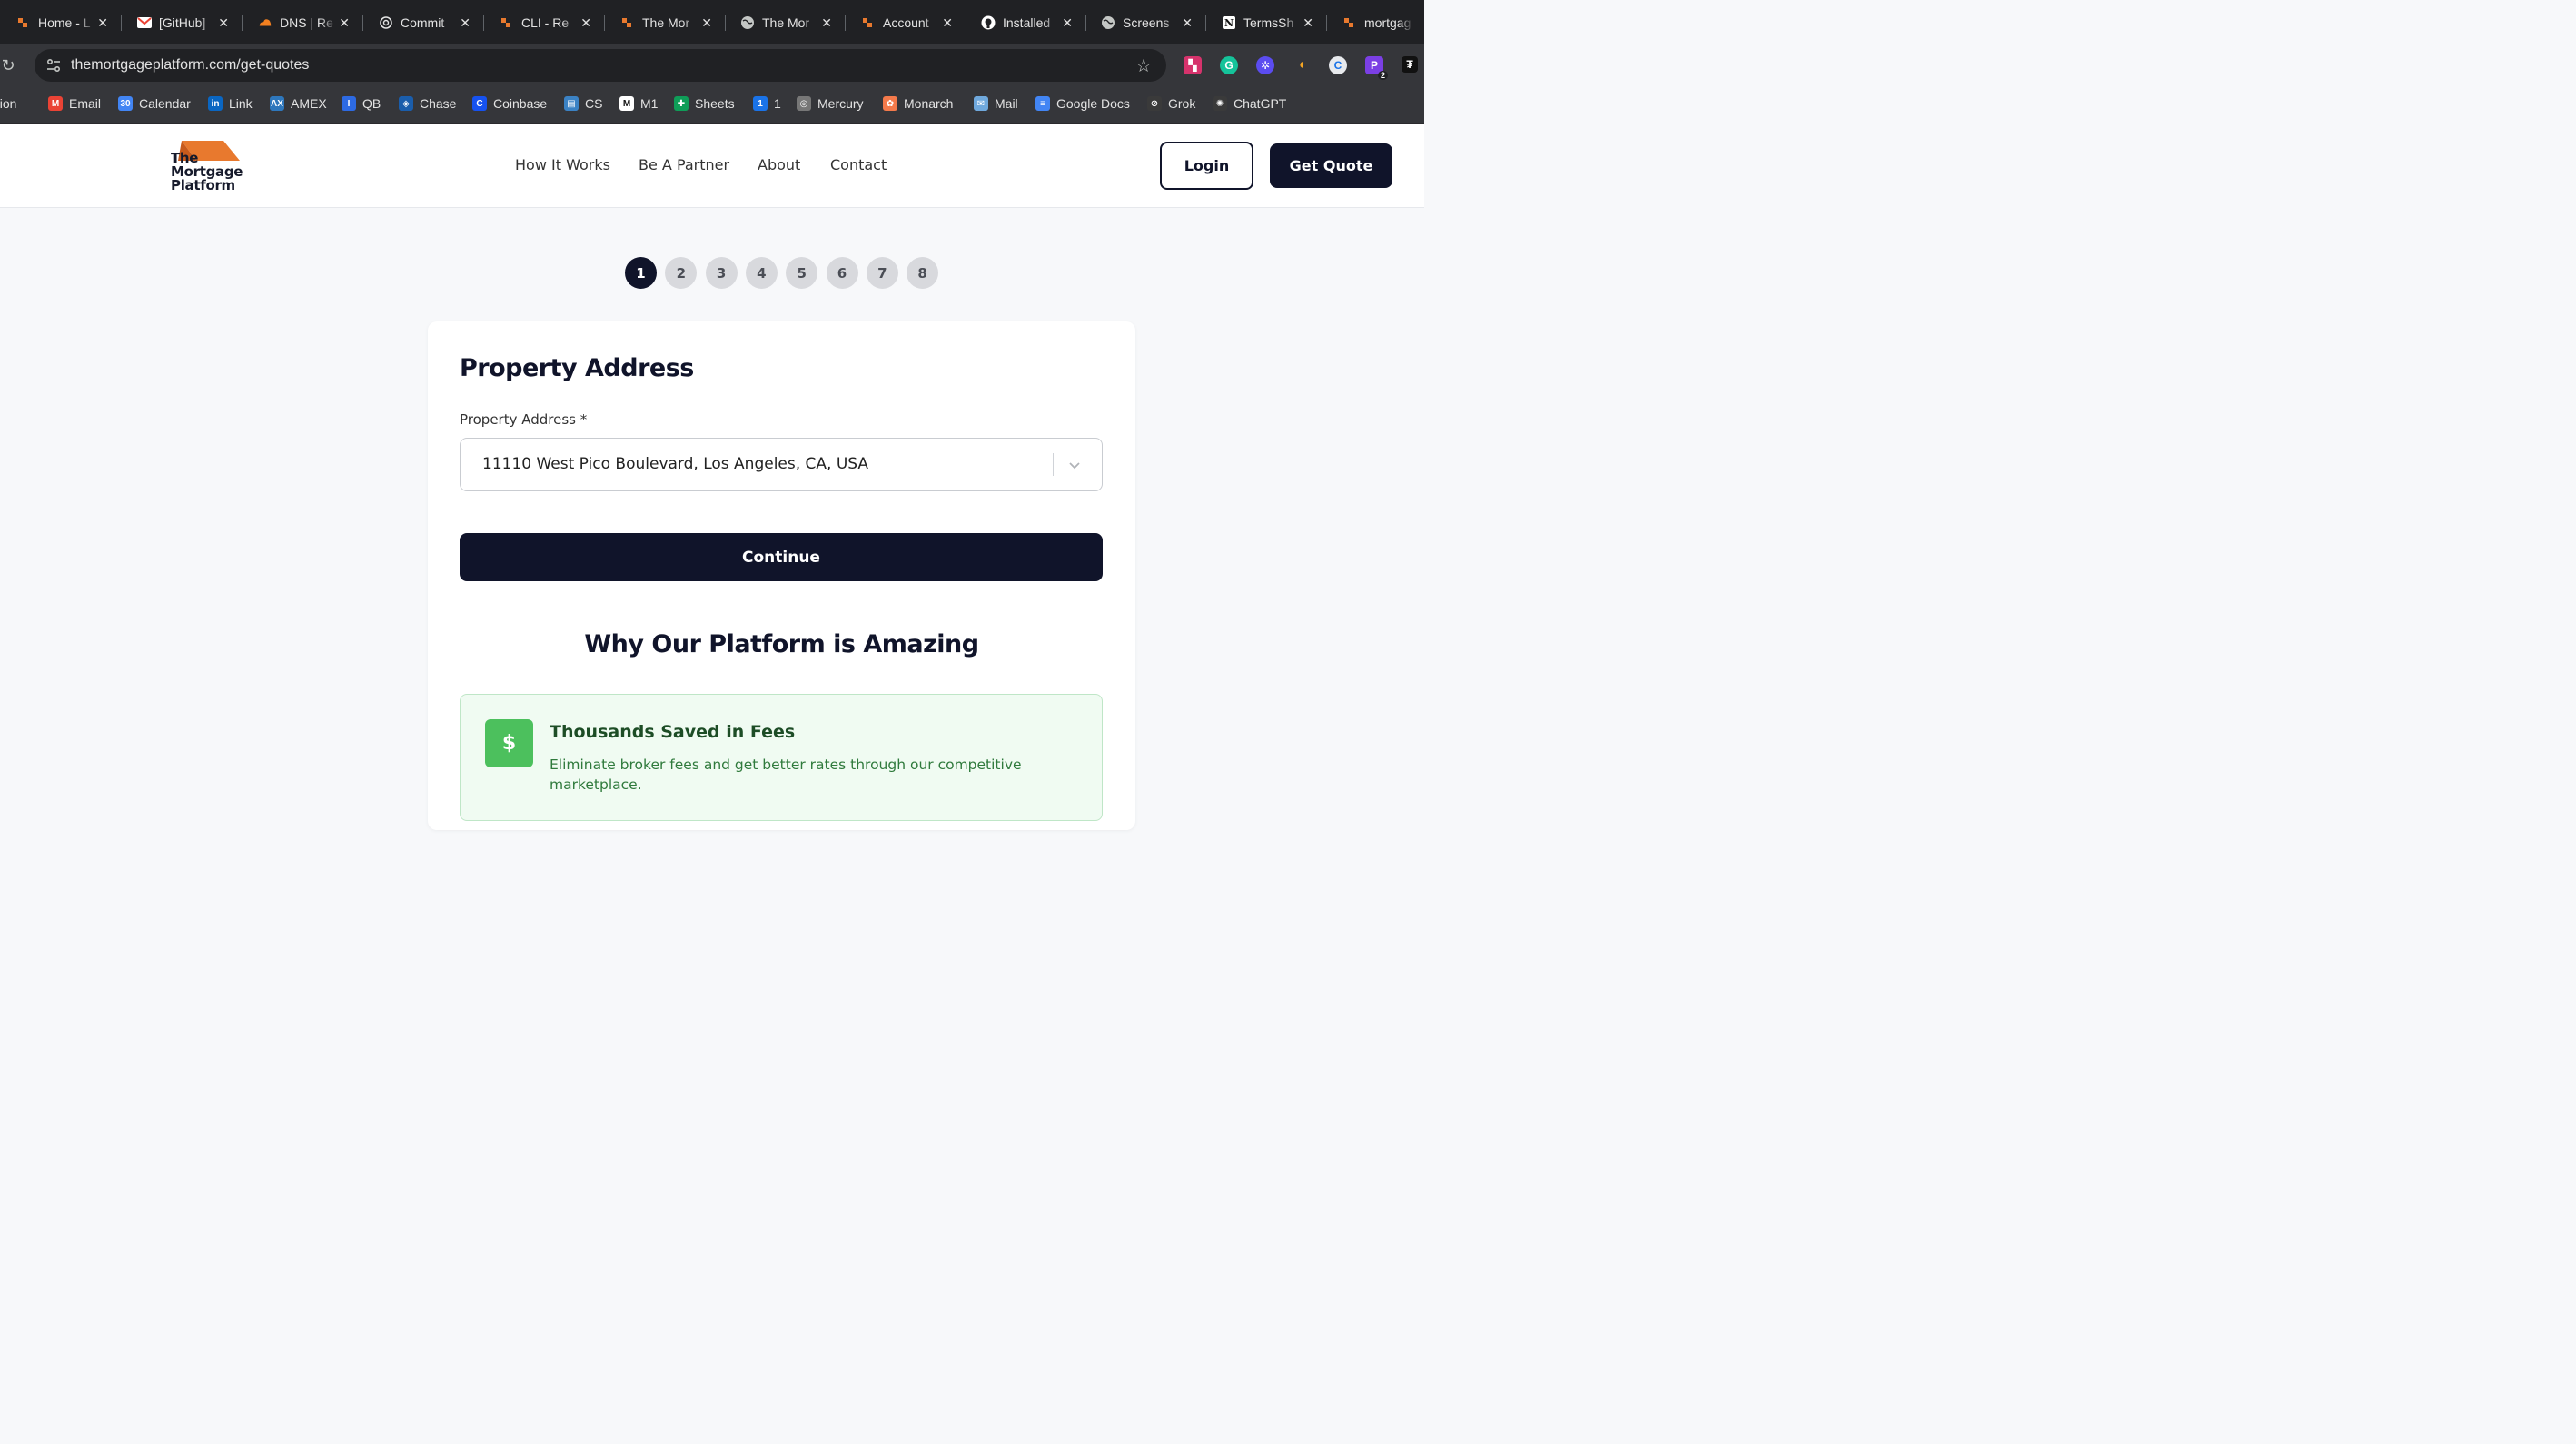  Describe the element at coordinates (747, 23) in the screenshot. I see `globe-icon` at that location.